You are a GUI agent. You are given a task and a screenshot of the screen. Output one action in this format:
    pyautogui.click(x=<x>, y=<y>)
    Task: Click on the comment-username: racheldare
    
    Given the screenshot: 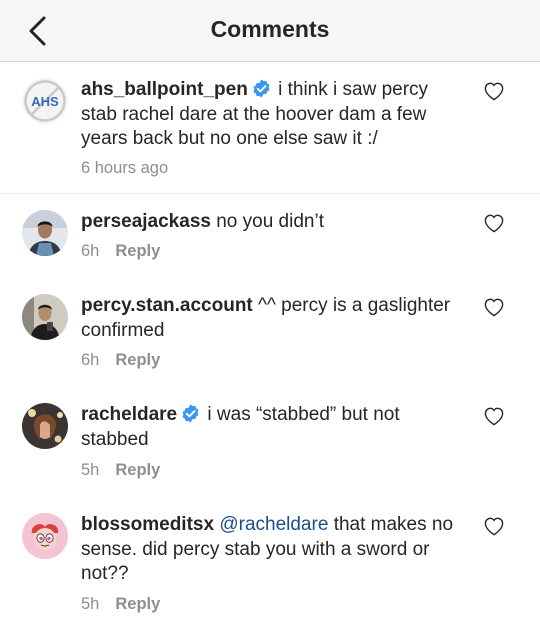 What is the action you would take?
    pyautogui.click(x=129, y=414)
    